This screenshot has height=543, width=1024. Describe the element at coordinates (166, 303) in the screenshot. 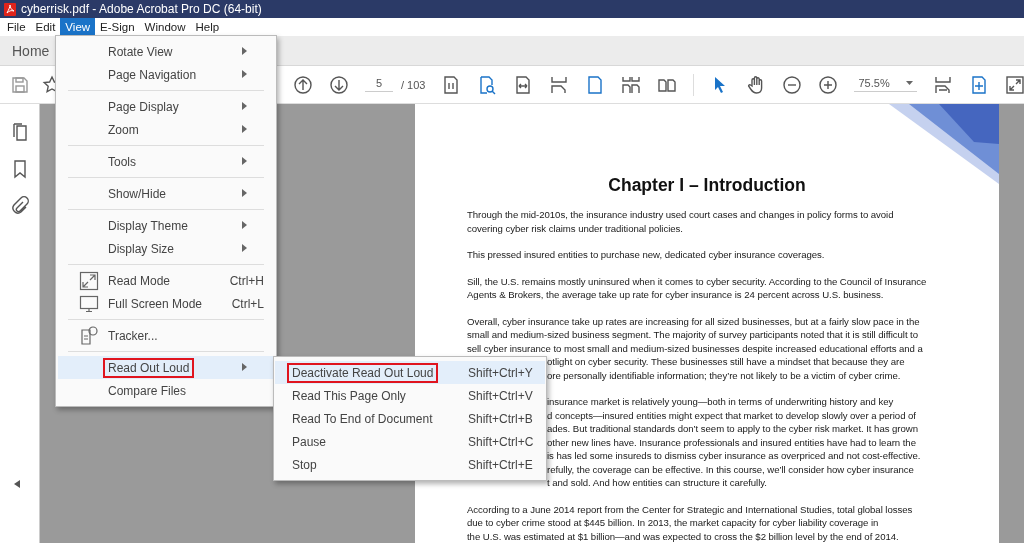

I see `menu-item: Full Screen Mode Ctrl+L` at that location.